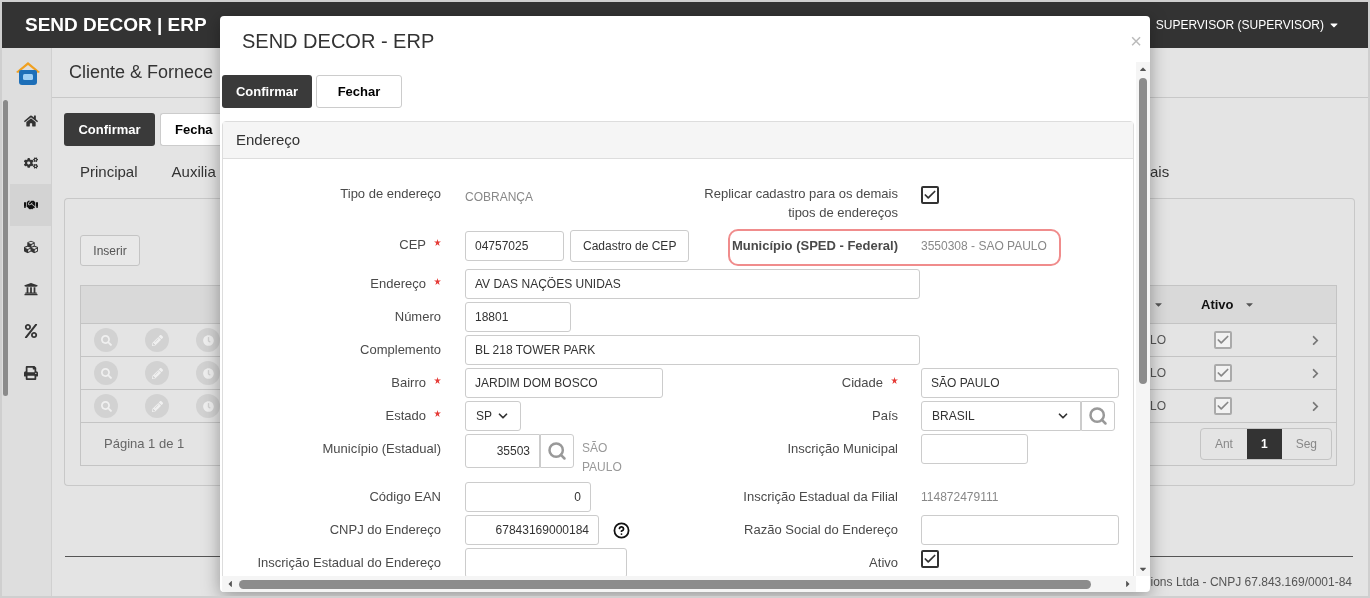 The height and width of the screenshot is (598, 1370). Describe the element at coordinates (518, 317) in the screenshot. I see `input-field: 18801` at that location.